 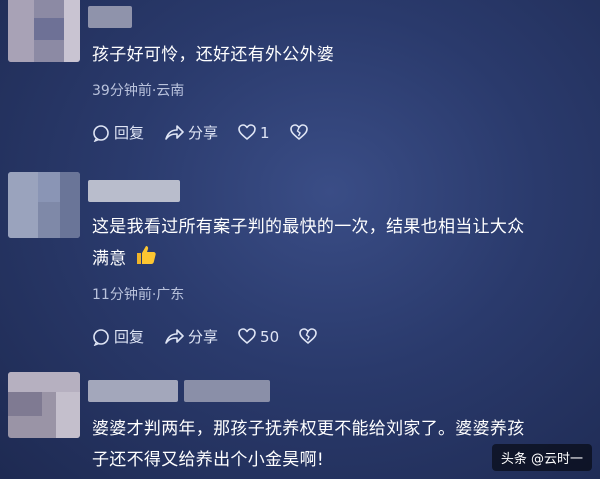 I want to click on like-button: 50, so click(x=258, y=337).